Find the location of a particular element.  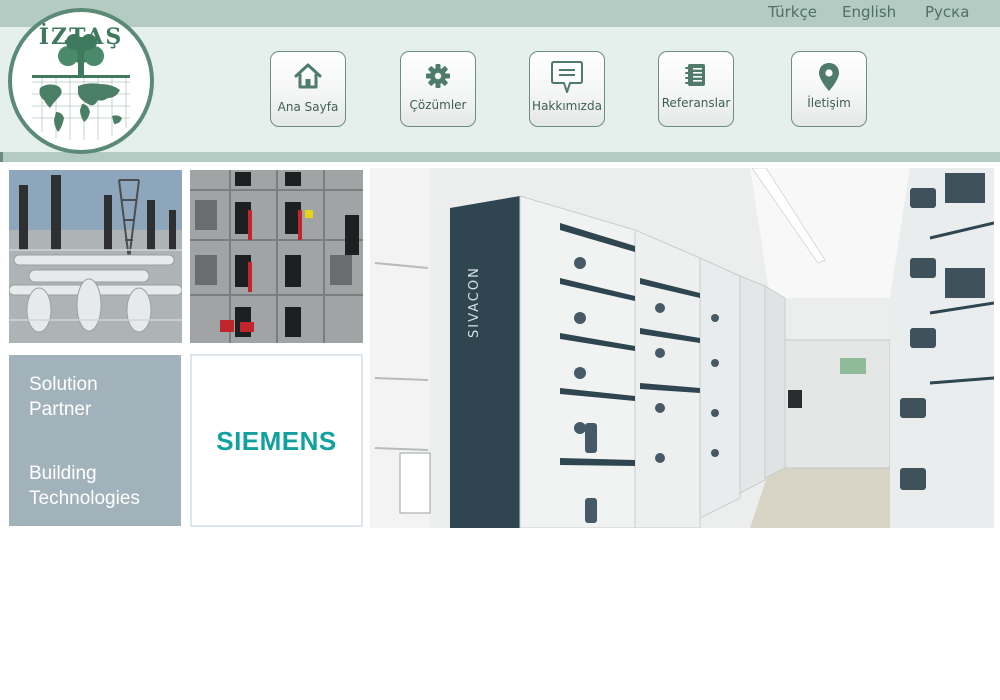

siemens-logo-tile: SIEMENS is located at coordinates (276, 440).